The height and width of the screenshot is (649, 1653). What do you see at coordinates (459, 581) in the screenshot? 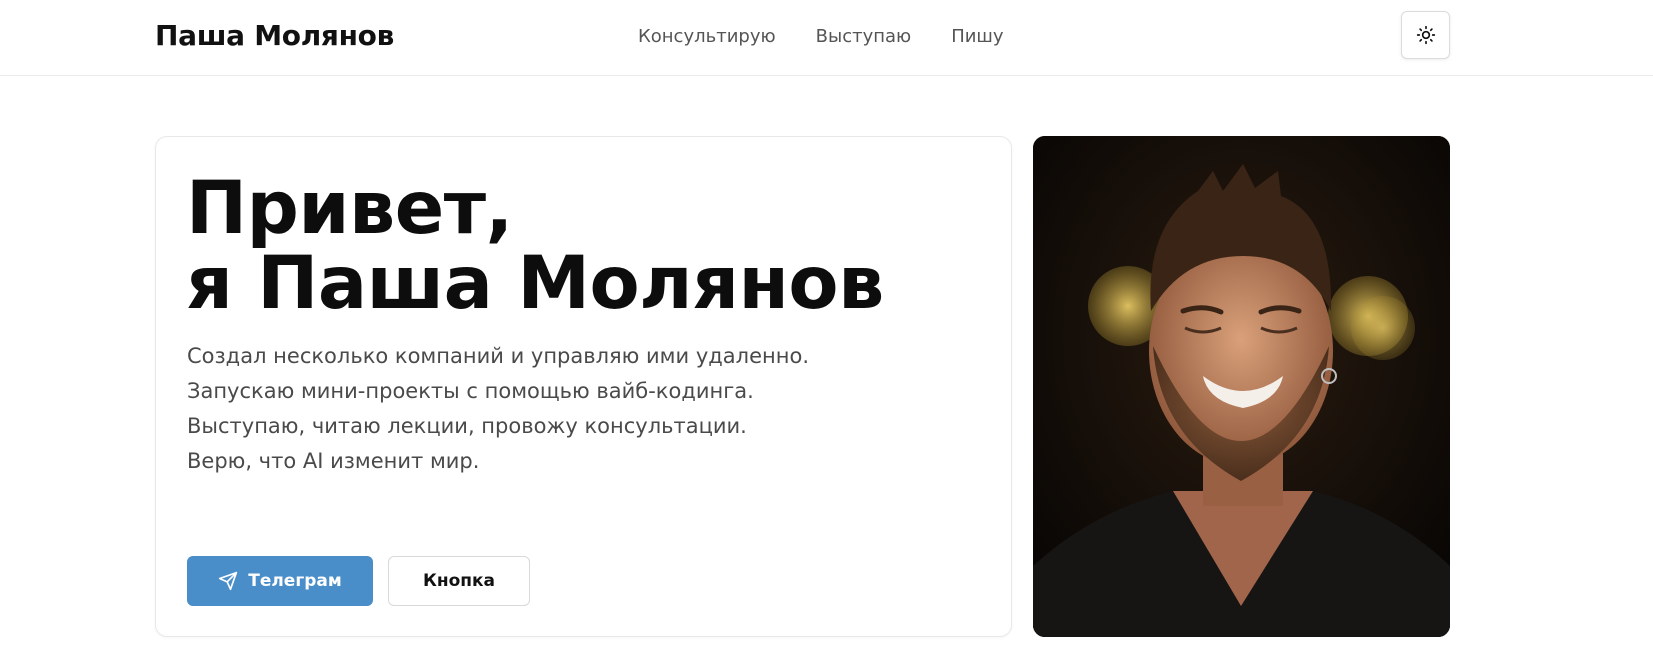
I see `secondary-button: Кнопка` at bounding box center [459, 581].